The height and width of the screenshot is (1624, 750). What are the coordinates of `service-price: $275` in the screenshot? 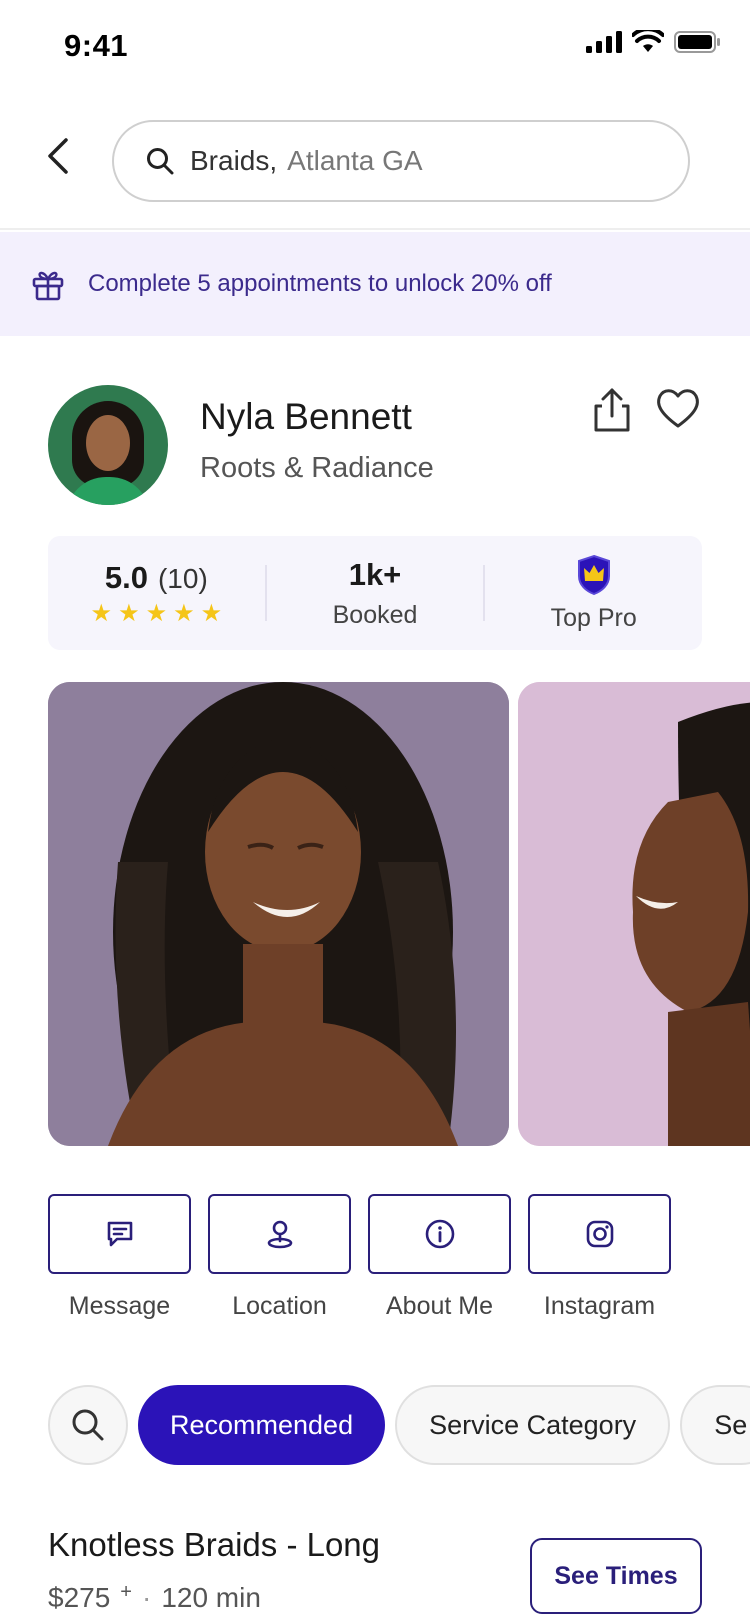 It's located at (79, 1597).